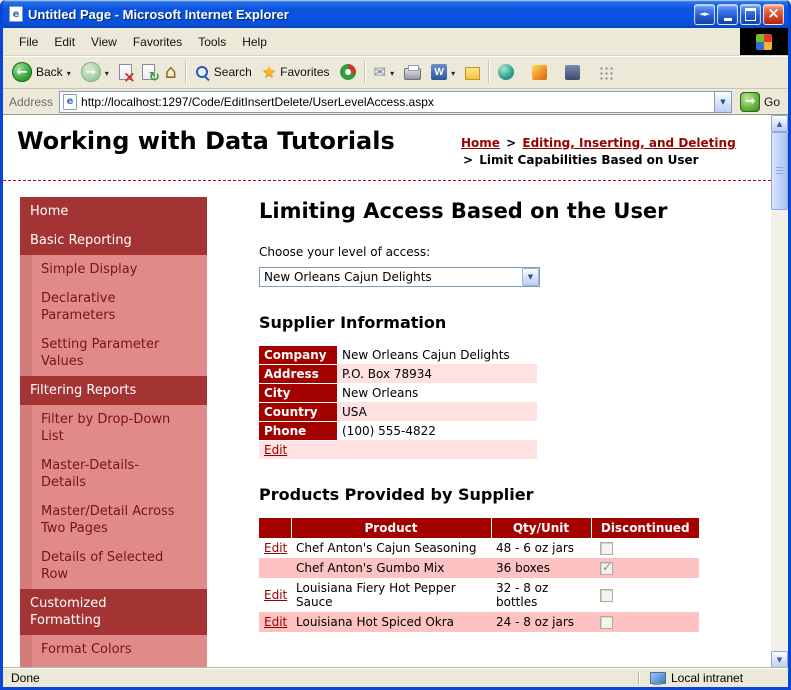 This screenshot has height=690, width=791. Describe the element at coordinates (760, 101) in the screenshot. I see `go-button: Go` at that location.